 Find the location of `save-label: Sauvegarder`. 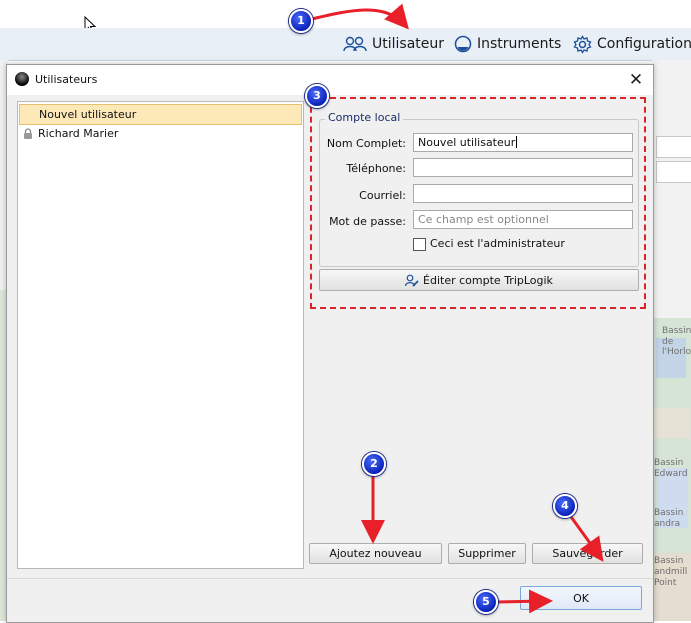

save-label: Sauvegarder is located at coordinates (587, 553).